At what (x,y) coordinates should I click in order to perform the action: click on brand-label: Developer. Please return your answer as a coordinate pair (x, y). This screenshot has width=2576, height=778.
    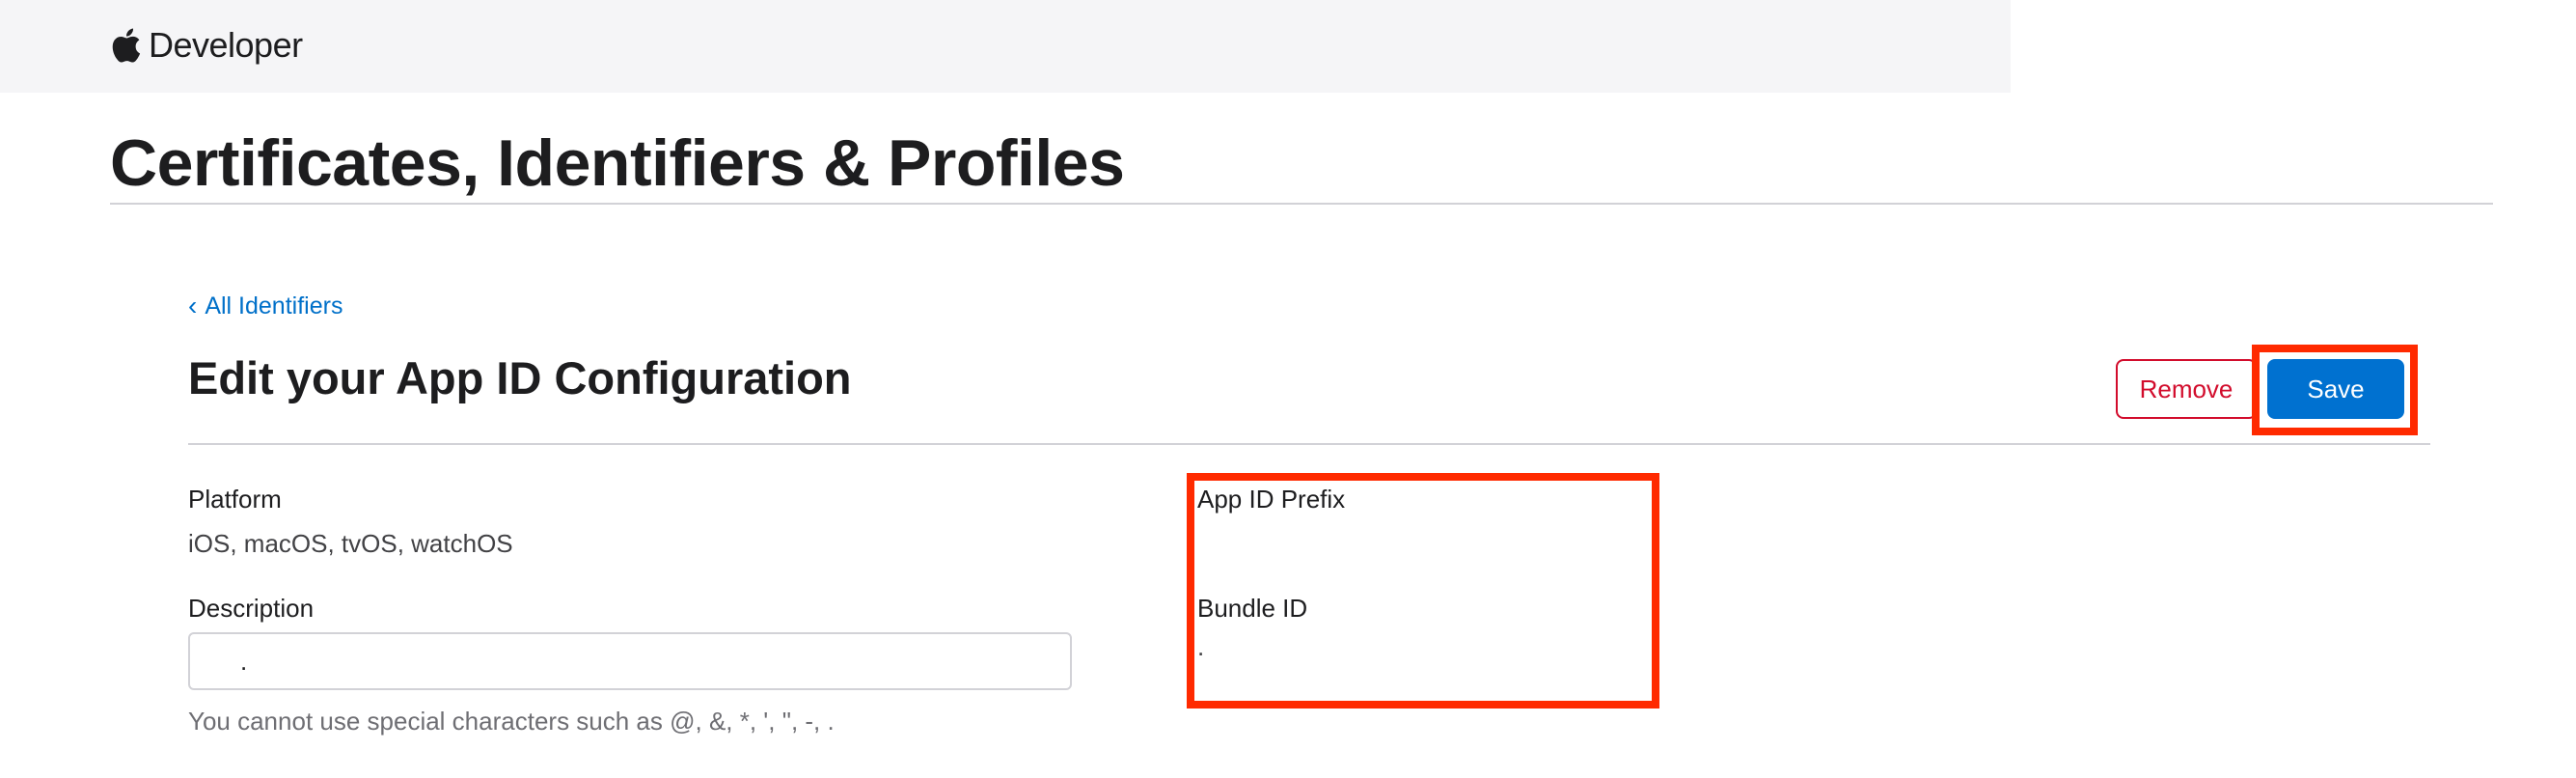
    Looking at the image, I should click on (226, 45).